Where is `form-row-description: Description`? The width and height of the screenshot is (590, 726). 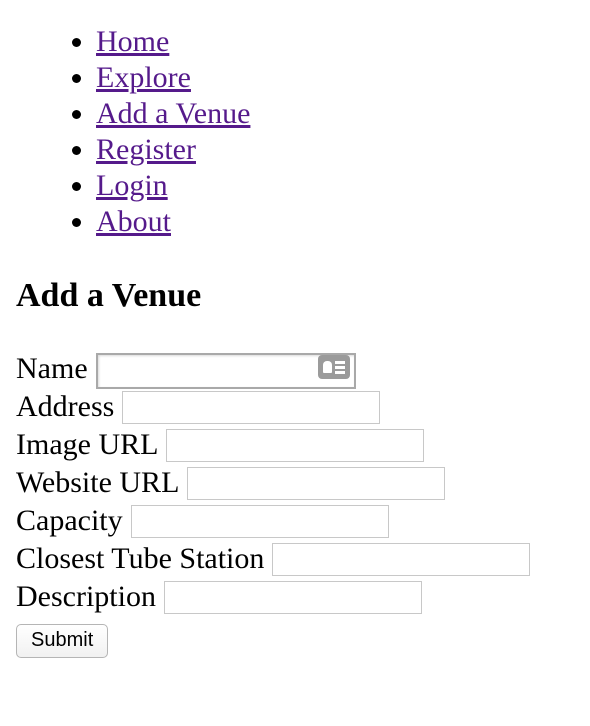 form-row-description: Description is located at coordinates (295, 597).